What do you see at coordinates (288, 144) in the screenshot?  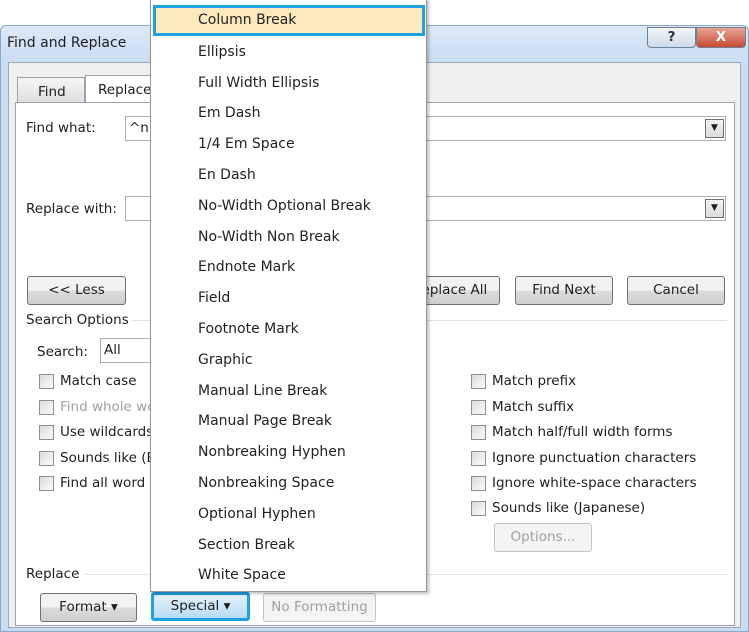 I see `special-menu-item: 1/4 Em Space` at bounding box center [288, 144].